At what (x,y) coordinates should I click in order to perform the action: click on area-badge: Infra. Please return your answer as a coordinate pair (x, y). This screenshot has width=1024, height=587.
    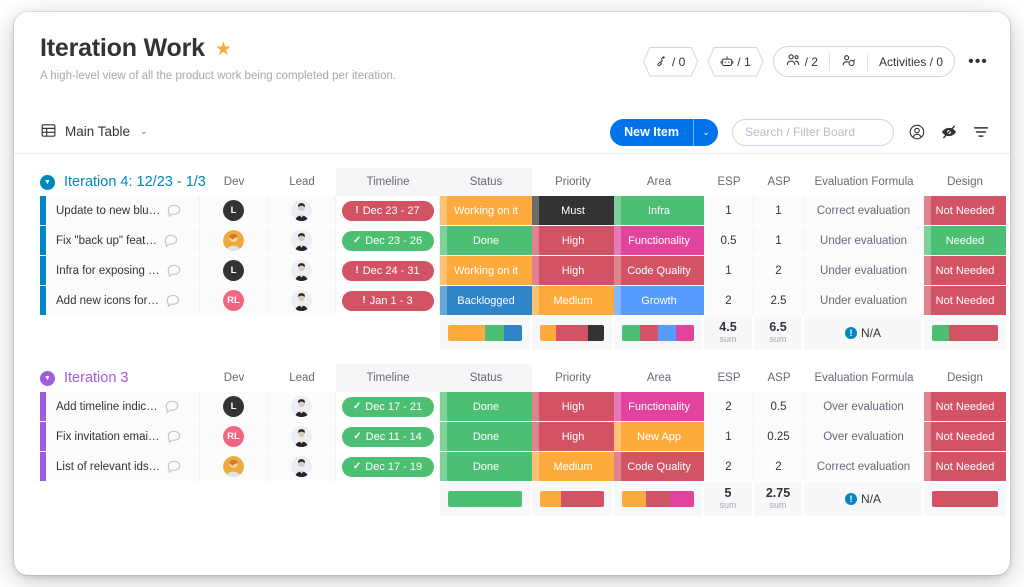
    Looking at the image, I should click on (659, 210).